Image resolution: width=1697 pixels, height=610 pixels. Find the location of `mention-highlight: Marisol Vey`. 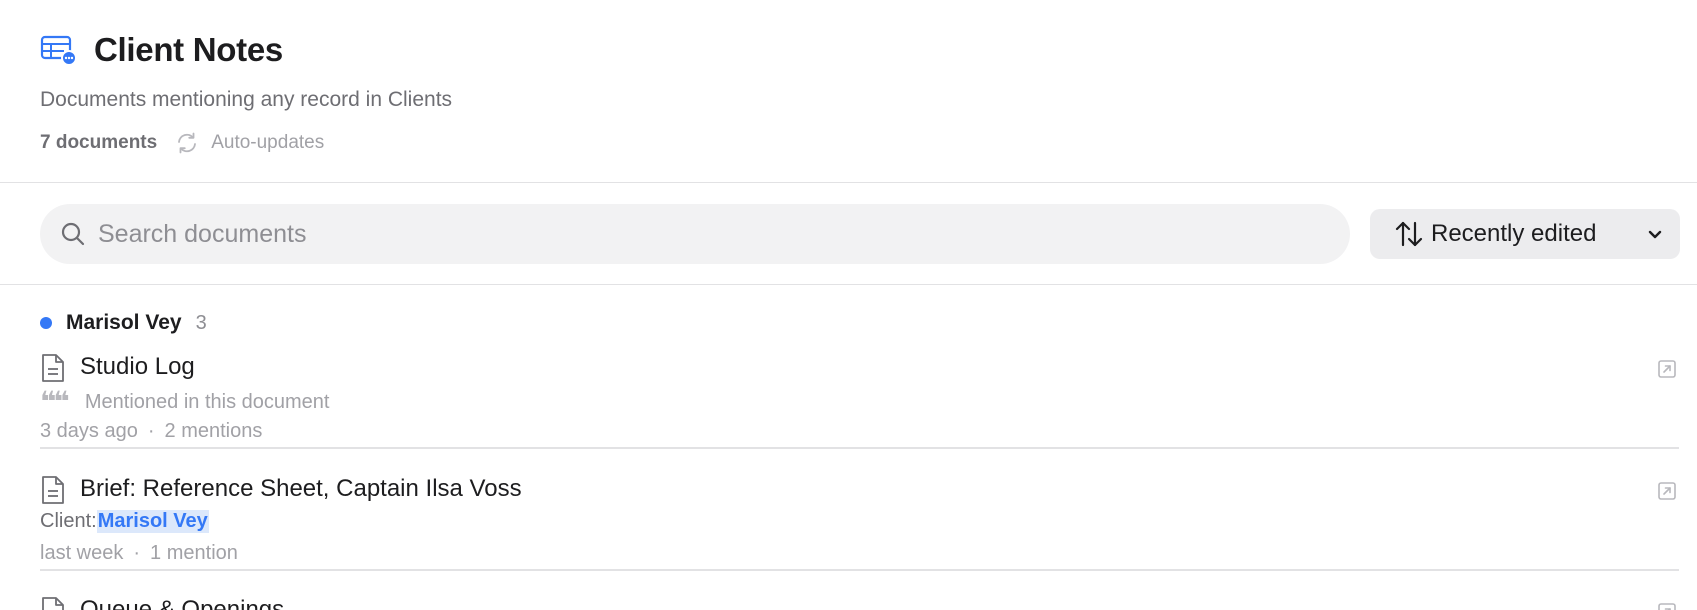

mention-highlight: Marisol Vey is located at coordinates (152, 521).